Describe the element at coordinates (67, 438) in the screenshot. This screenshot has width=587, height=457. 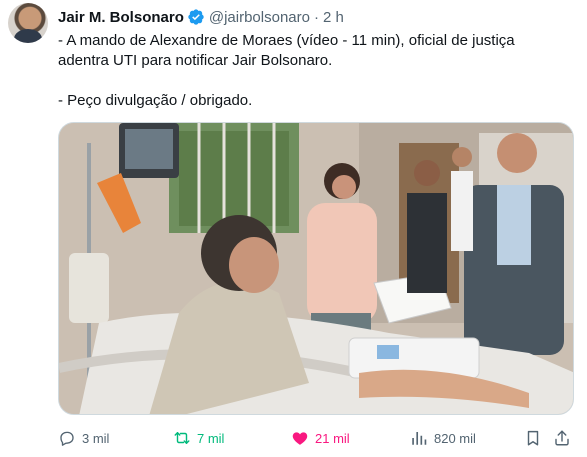
I see `reply-icon` at that location.